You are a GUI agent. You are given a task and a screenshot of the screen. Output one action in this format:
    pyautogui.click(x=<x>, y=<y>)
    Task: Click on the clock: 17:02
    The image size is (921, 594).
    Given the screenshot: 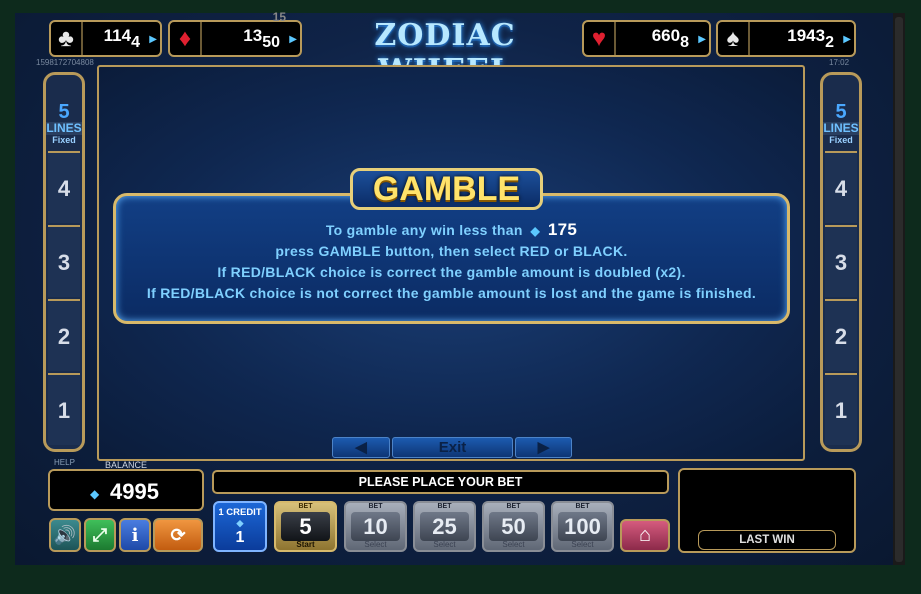 What is the action you would take?
    pyautogui.click(x=839, y=62)
    